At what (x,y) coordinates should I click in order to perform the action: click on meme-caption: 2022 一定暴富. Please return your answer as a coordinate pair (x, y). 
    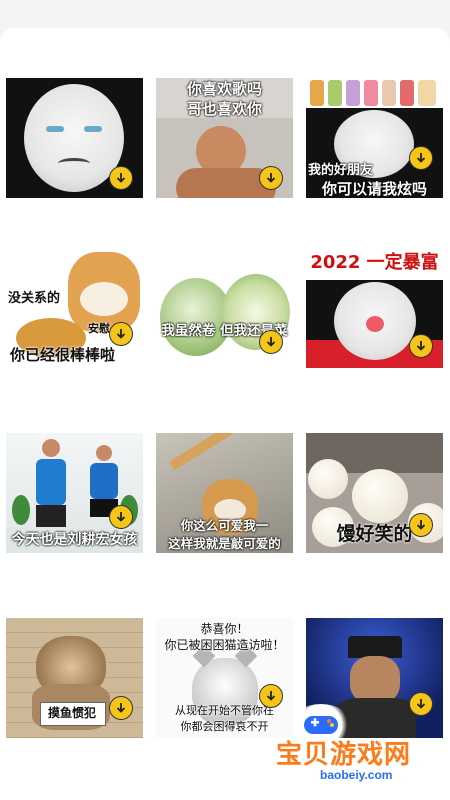
    Looking at the image, I should click on (374, 262).